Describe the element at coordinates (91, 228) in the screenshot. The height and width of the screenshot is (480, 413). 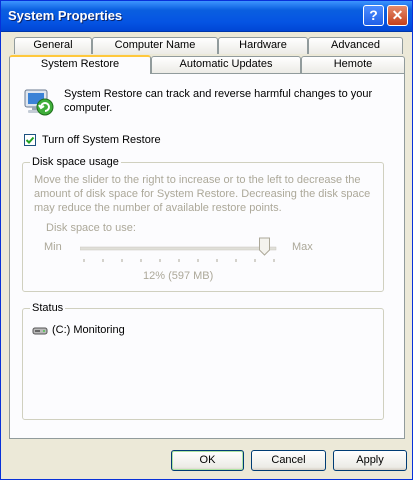
I see `slider-label: Disk space to use:` at that location.